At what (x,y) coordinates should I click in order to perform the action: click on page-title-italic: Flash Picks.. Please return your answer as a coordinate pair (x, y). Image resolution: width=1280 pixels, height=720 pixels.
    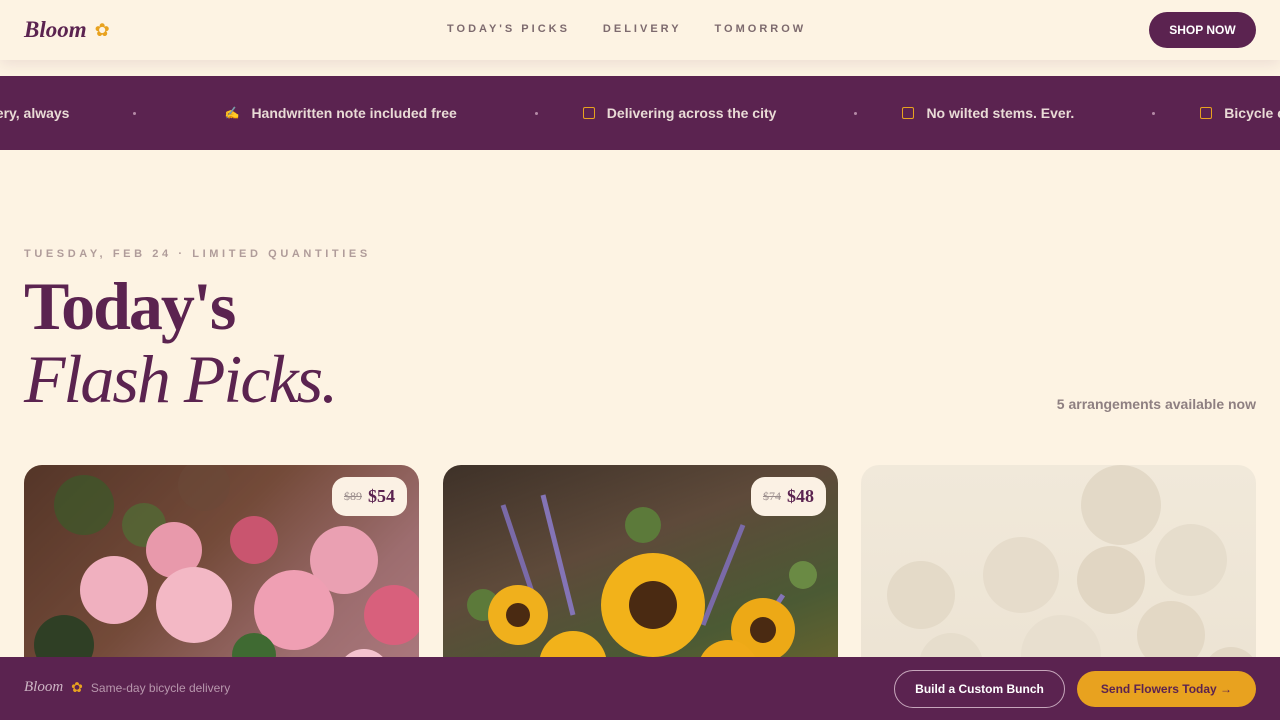
    Looking at the image, I should click on (181, 379).